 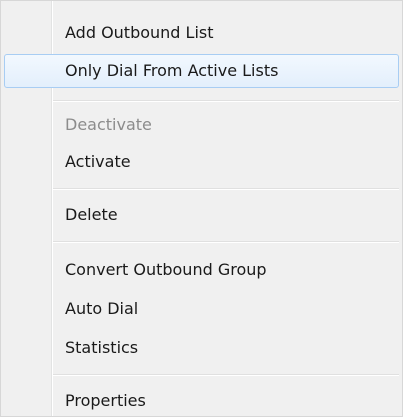 What do you see at coordinates (201, 400) in the screenshot?
I see `menu-item-properties: Properties` at bounding box center [201, 400].